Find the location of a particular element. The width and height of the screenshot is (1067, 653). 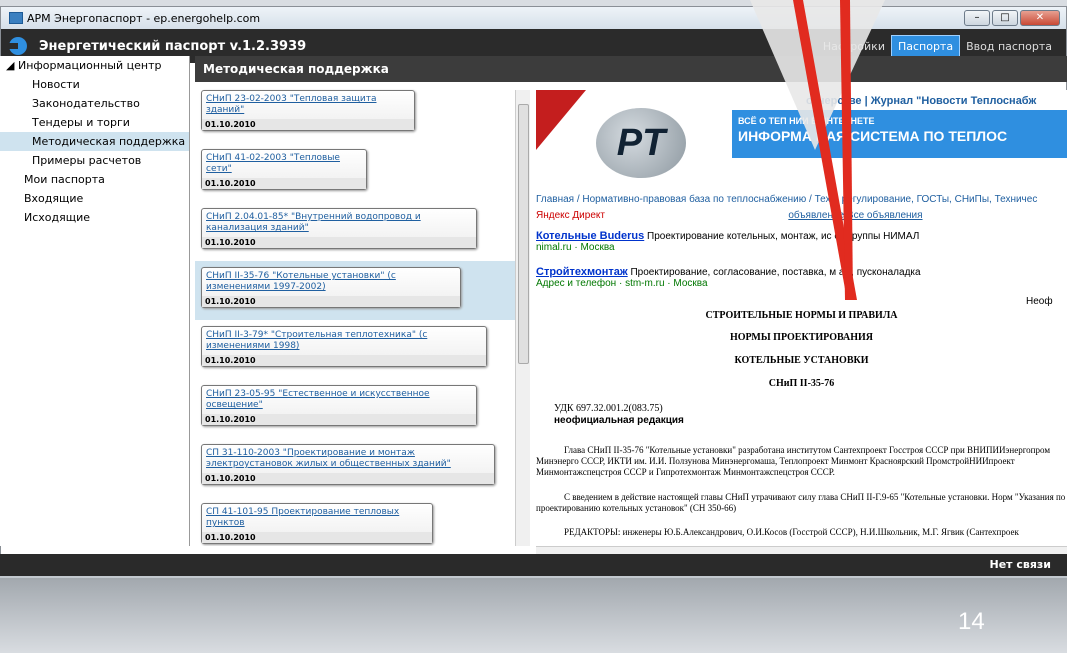

scrollbar-thumb is located at coordinates (523, 234).